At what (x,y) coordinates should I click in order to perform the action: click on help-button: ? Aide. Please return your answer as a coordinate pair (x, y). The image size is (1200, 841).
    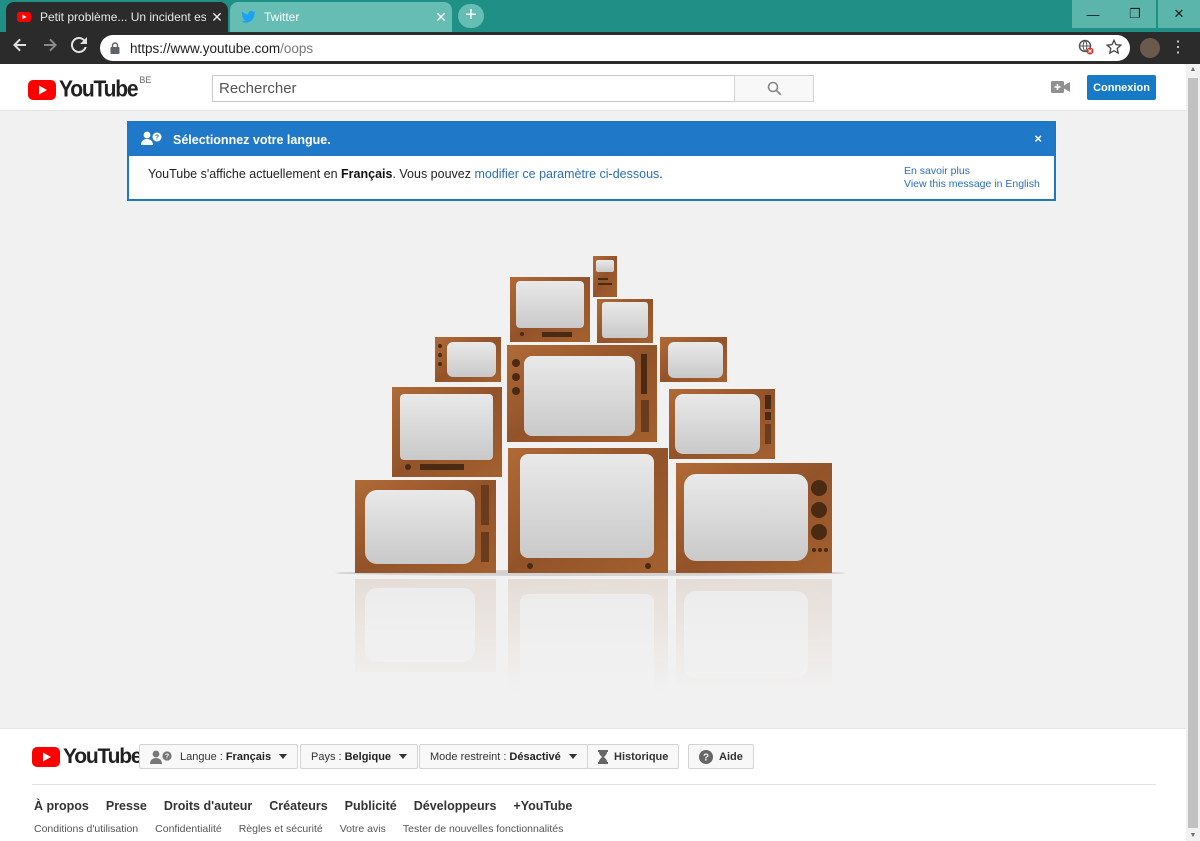
    Looking at the image, I should click on (721, 756).